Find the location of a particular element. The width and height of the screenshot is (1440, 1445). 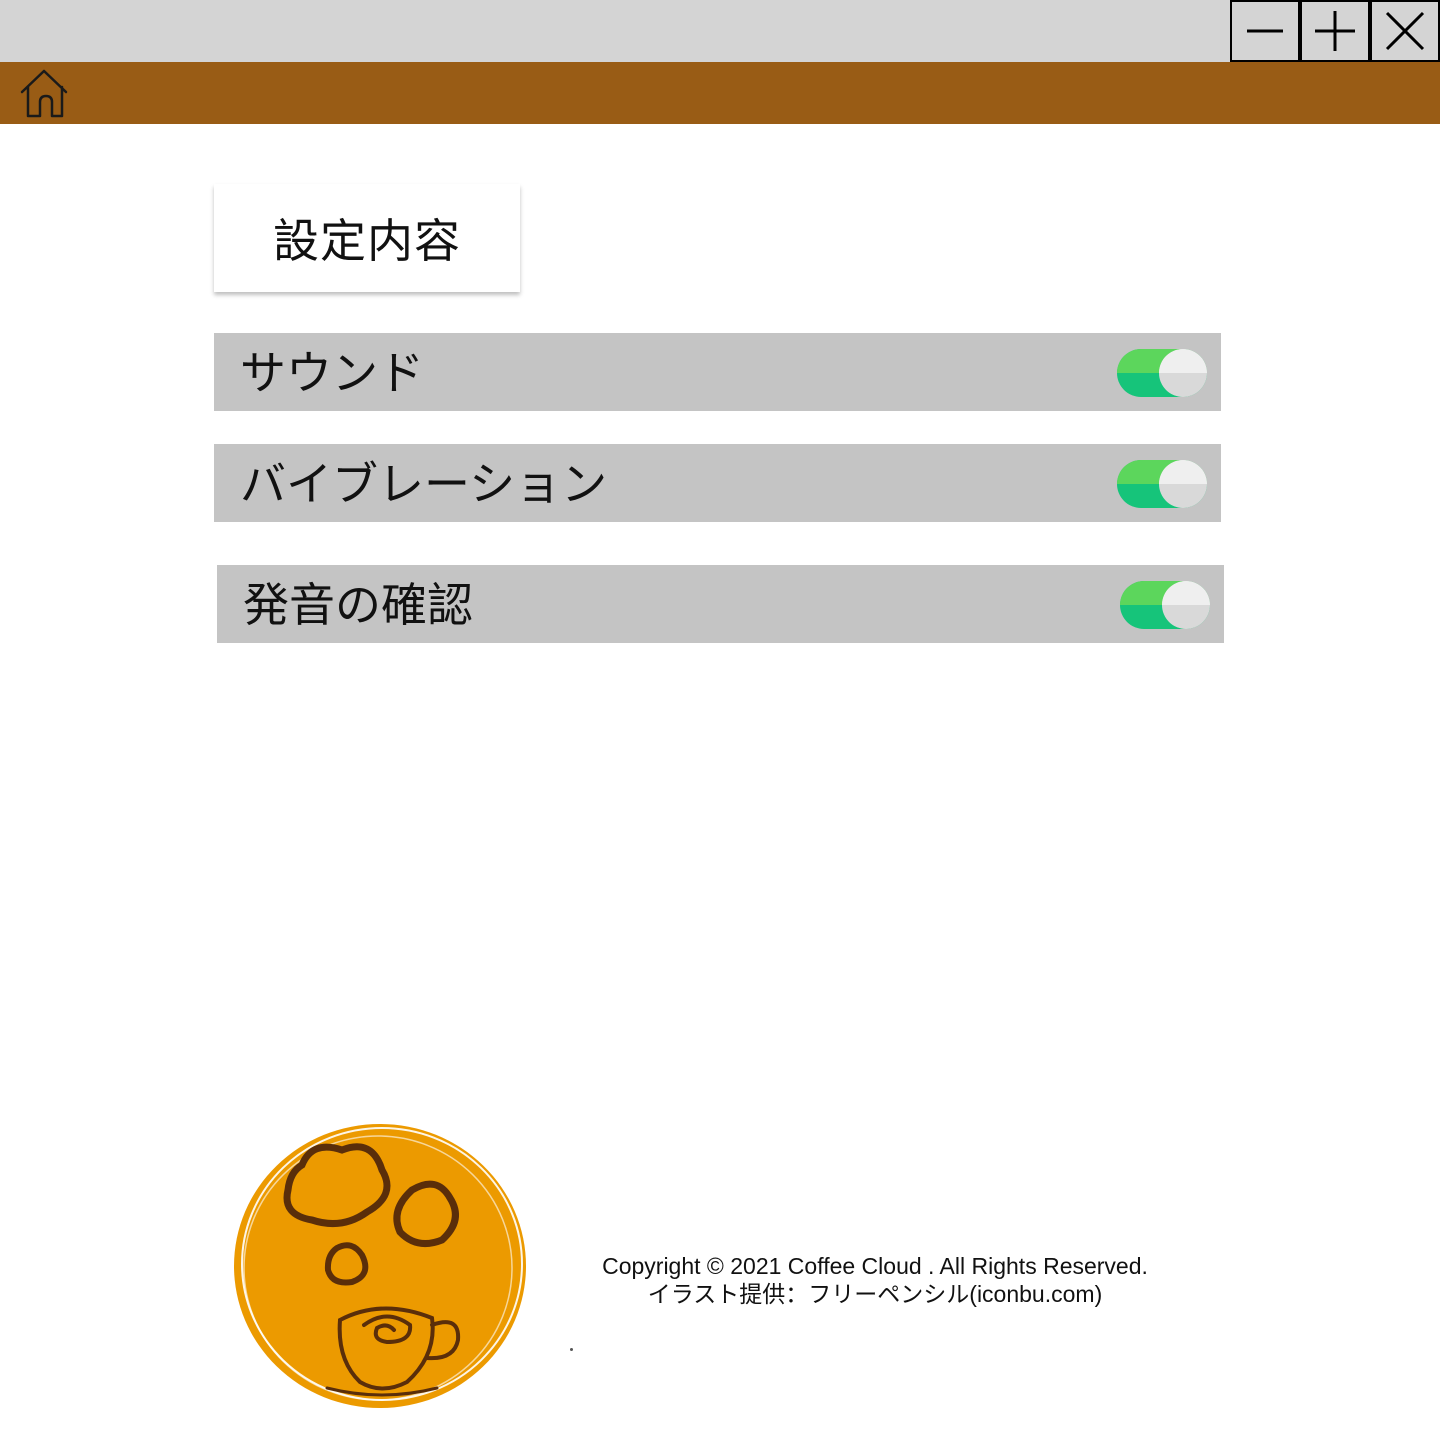

setting-label-pronunciation: 発音の確認 is located at coordinates (358, 605).